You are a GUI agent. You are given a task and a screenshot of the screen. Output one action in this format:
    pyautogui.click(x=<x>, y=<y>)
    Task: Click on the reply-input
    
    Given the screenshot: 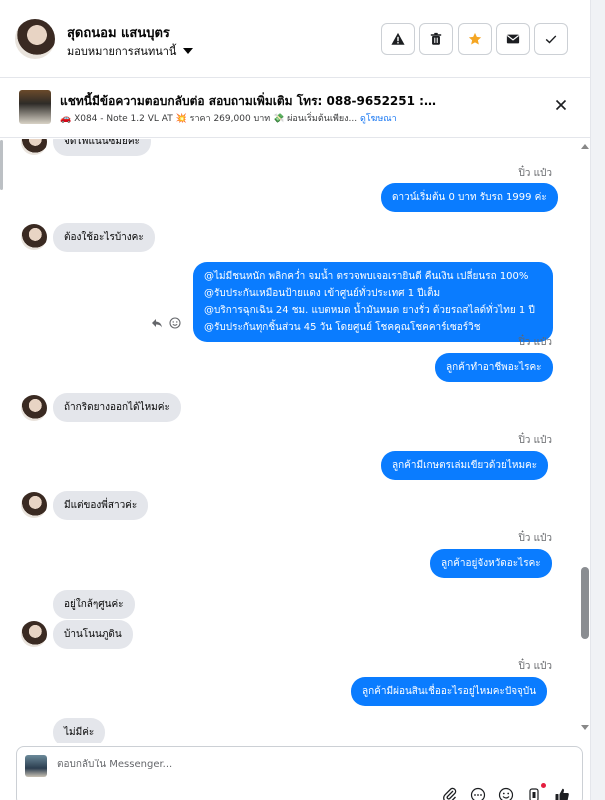 What is the action you would take?
    pyautogui.click(x=297, y=764)
    